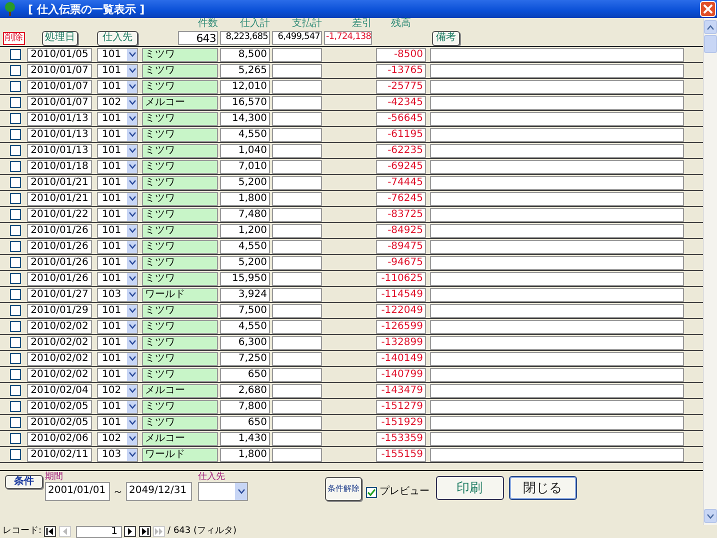  Describe the element at coordinates (470, 488) in the screenshot. I see `print-button: 印刷` at that location.